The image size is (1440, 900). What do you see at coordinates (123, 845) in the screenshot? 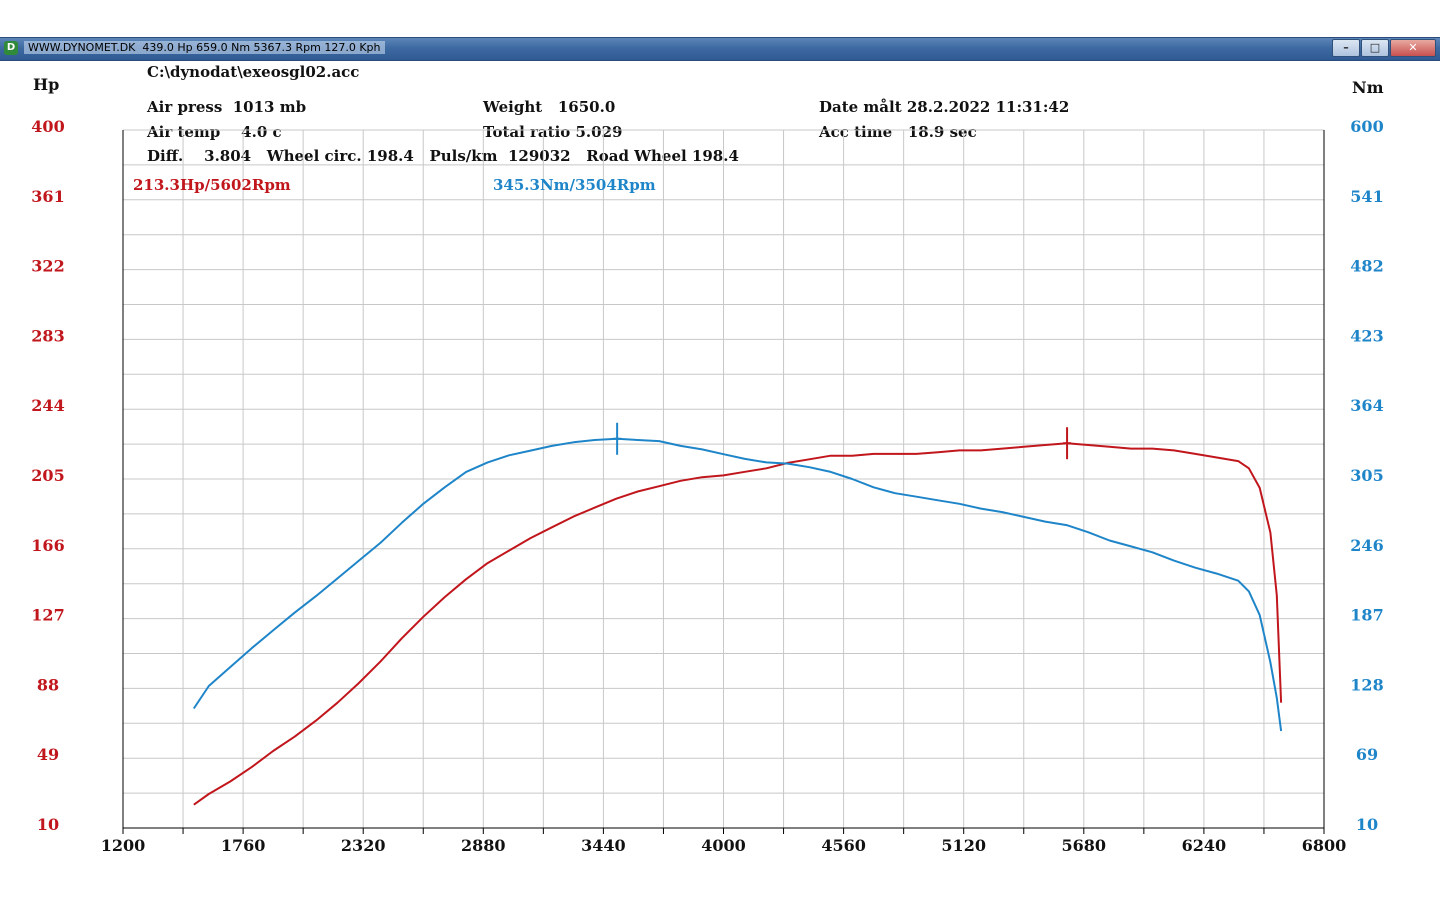
I see `x-tick-label: 1200` at bounding box center [123, 845].